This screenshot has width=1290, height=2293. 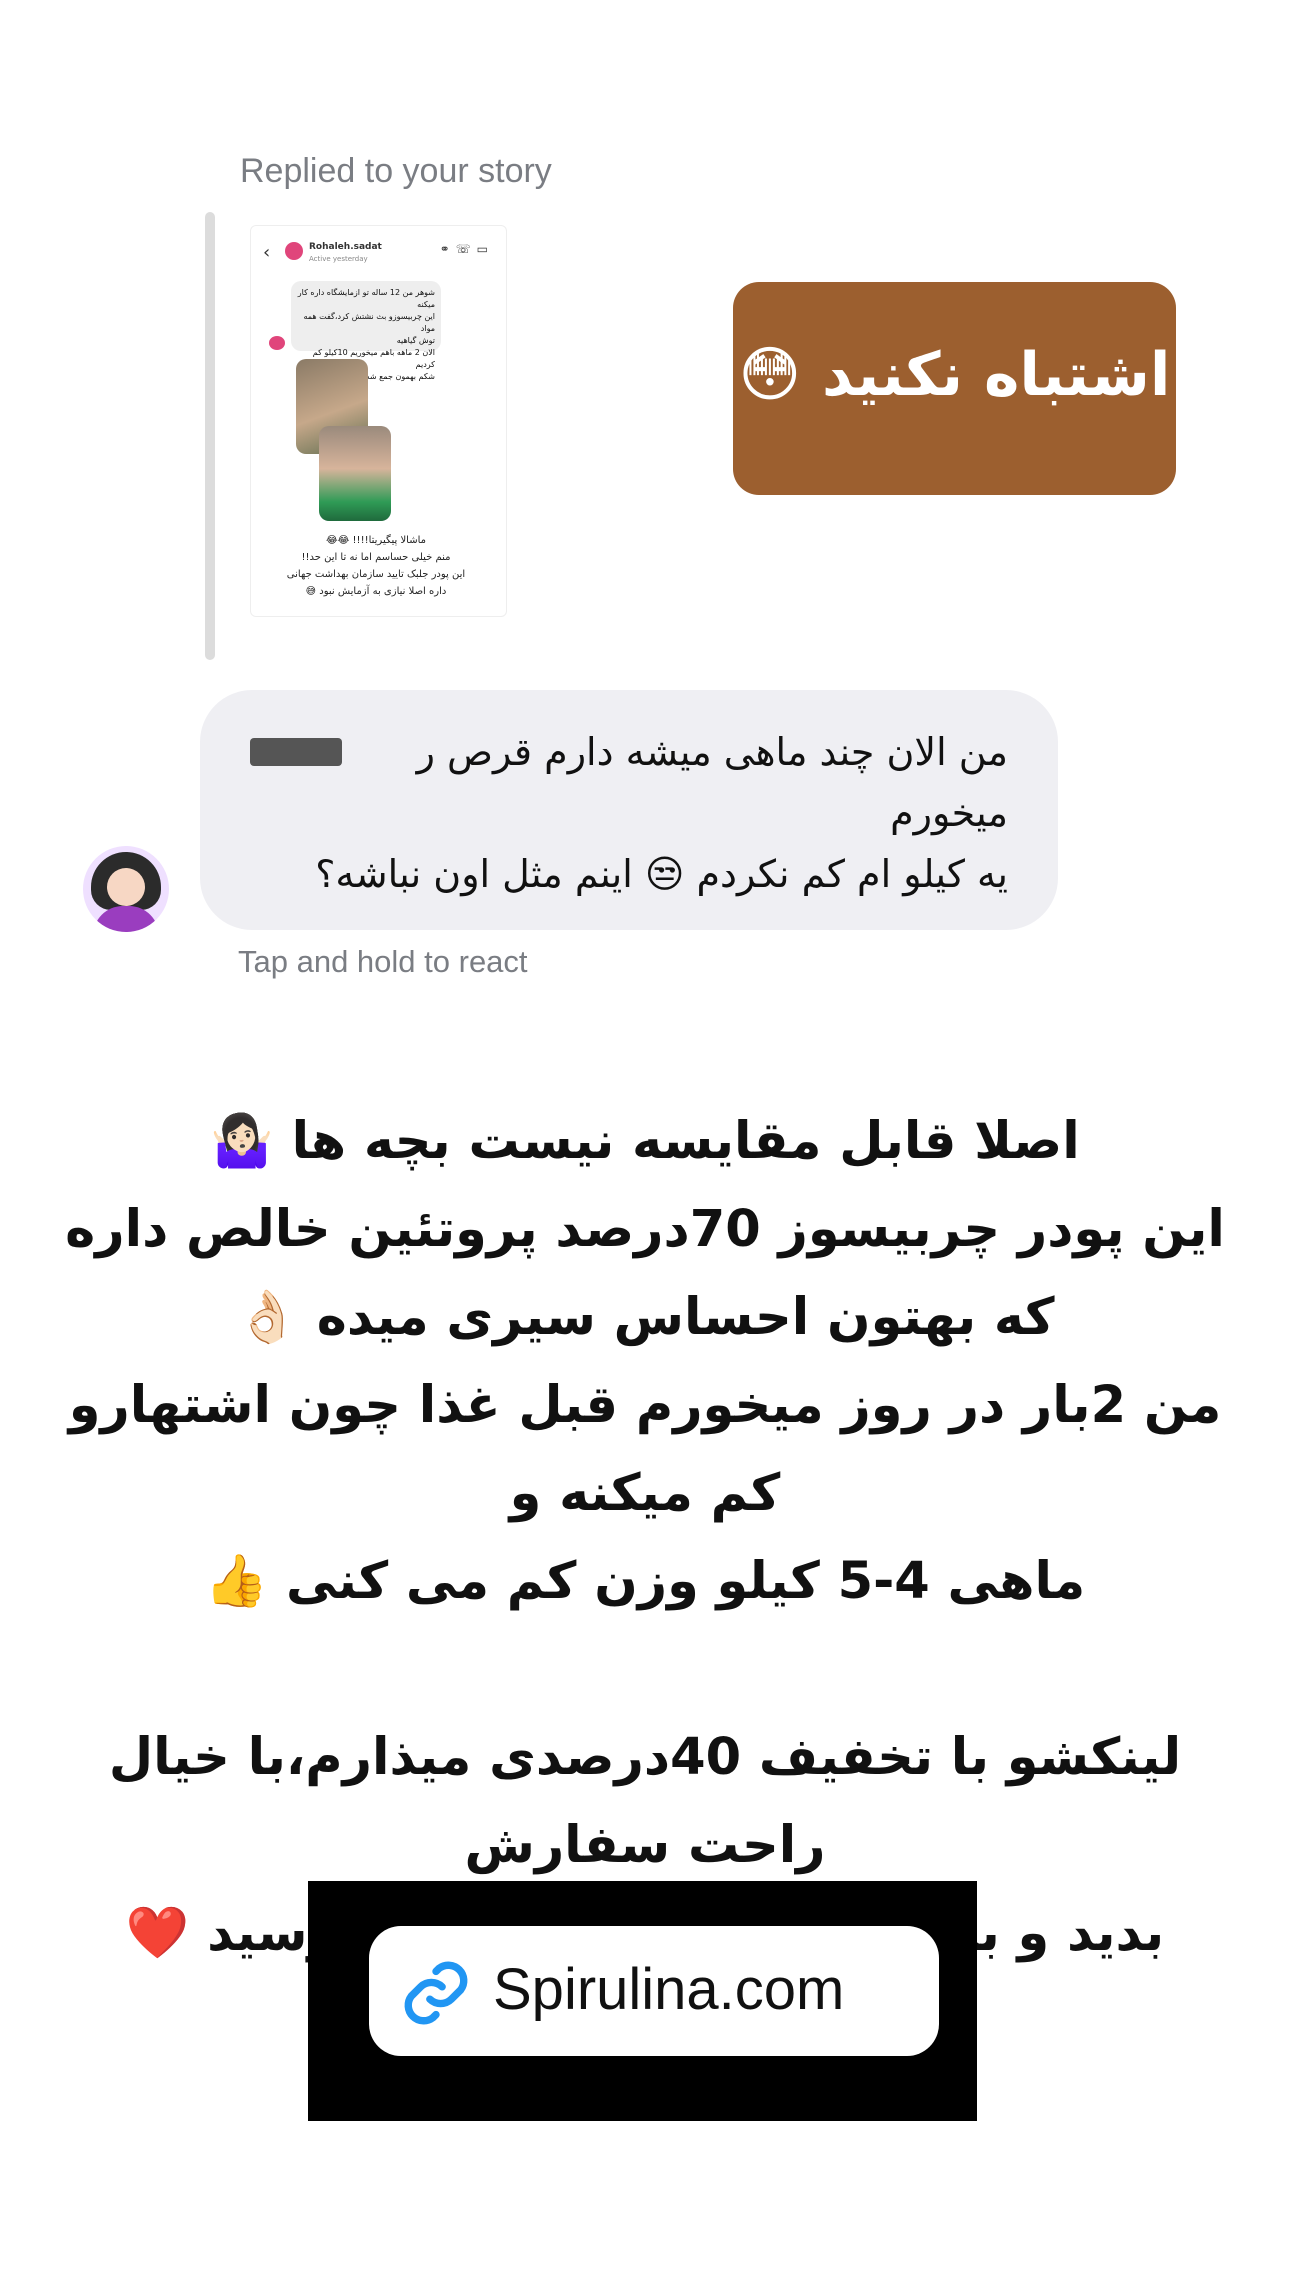 What do you see at coordinates (376, 540) in the screenshot?
I see `thumbnail-reply-line: ماشالا پیگیریتا!!!! 😂😂` at bounding box center [376, 540].